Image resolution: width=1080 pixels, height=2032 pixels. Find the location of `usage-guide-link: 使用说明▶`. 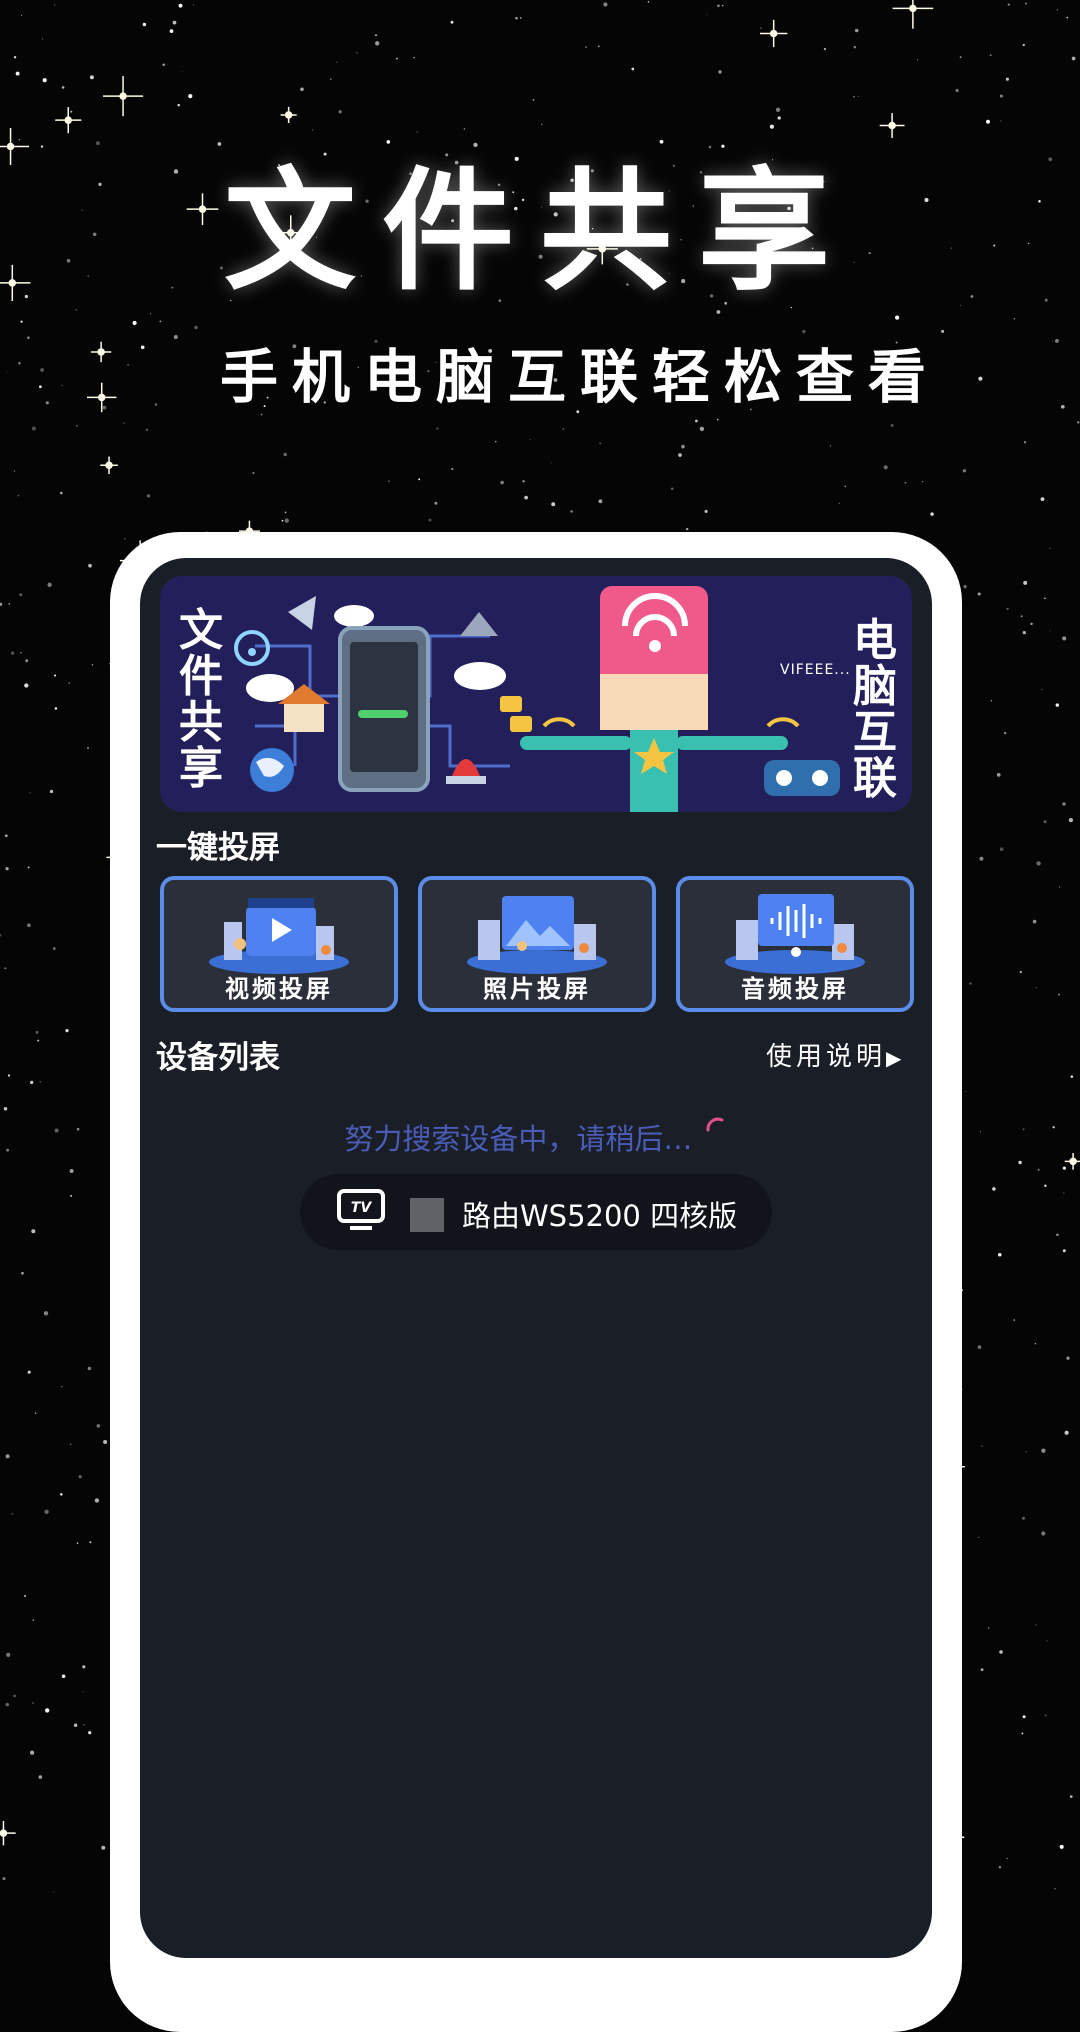

usage-guide-link: 使用说明▶ is located at coordinates (835, 1054).